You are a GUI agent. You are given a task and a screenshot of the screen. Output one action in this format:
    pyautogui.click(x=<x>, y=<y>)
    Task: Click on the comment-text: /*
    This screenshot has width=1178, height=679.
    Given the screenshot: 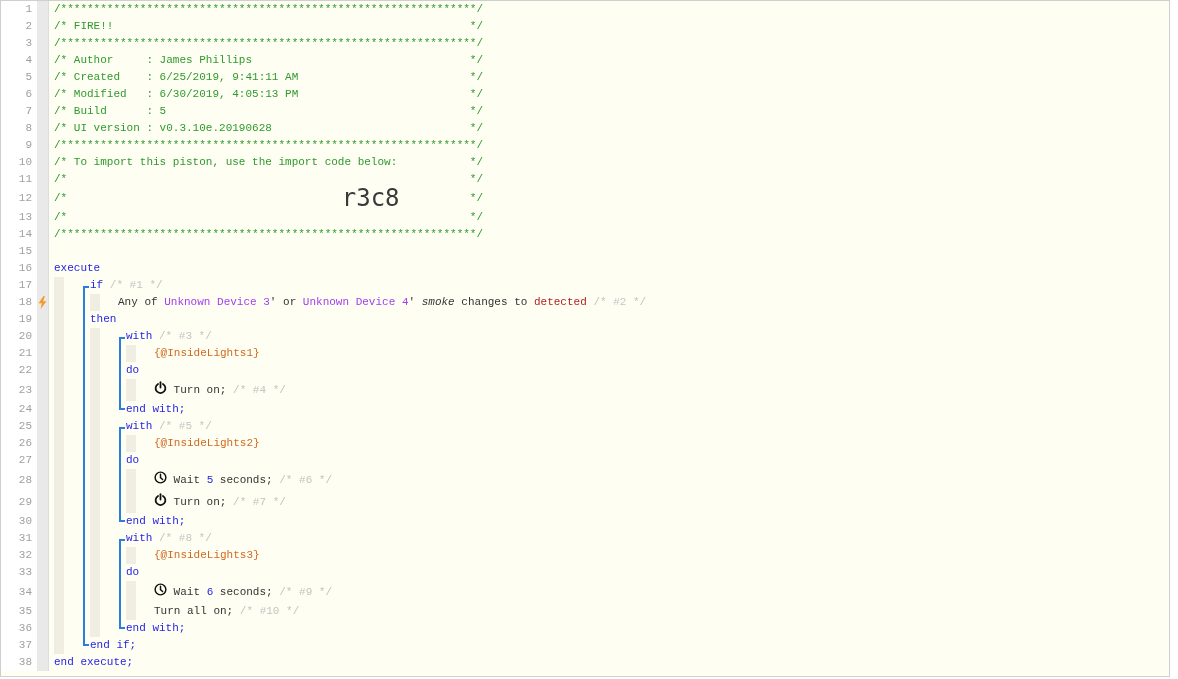 What is the action you would take?
    pyautogui.click(x=61, y=180)
    